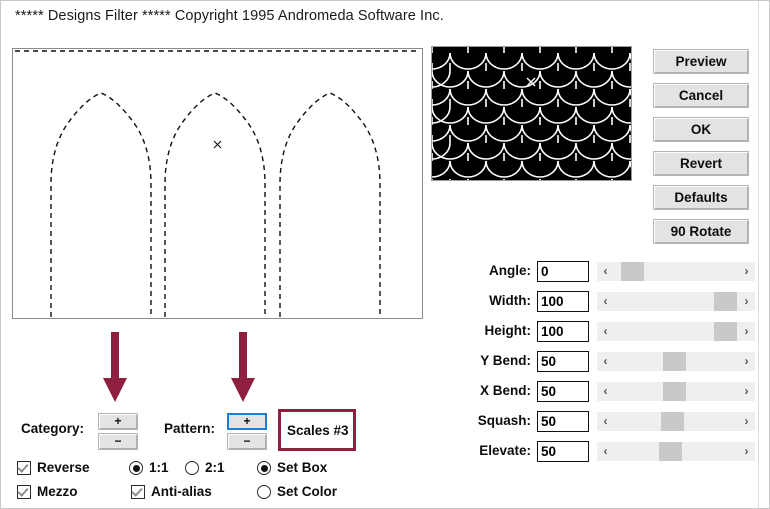  I want to click on squash-slider-thumb, so click(672, 421).